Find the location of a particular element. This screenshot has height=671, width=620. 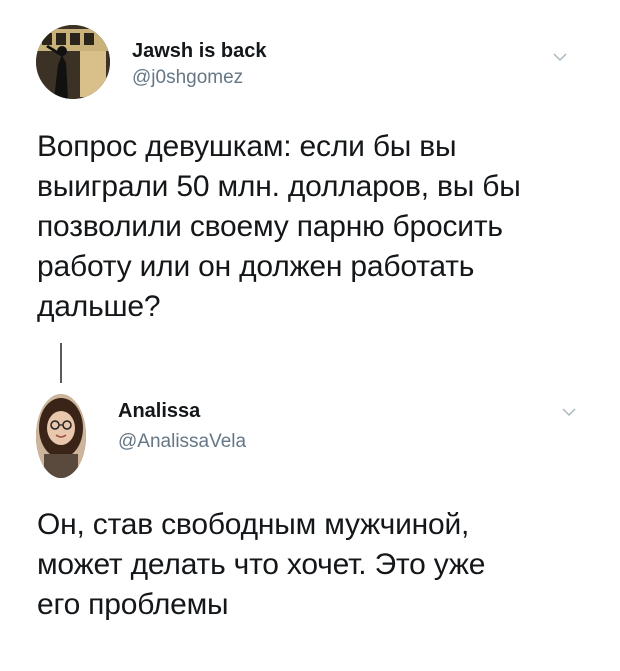

display-name: Analissa is located at coordinates (159, 411).